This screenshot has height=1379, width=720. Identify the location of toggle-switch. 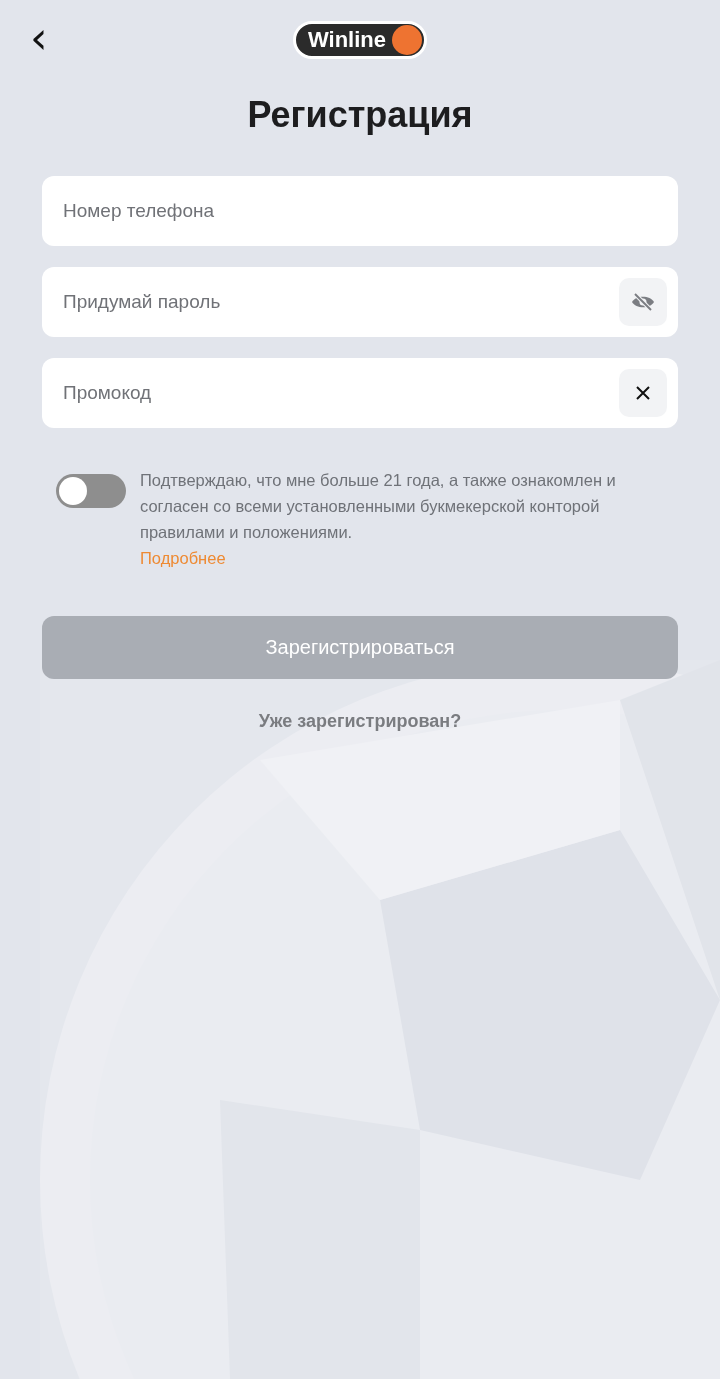
(91, 491).